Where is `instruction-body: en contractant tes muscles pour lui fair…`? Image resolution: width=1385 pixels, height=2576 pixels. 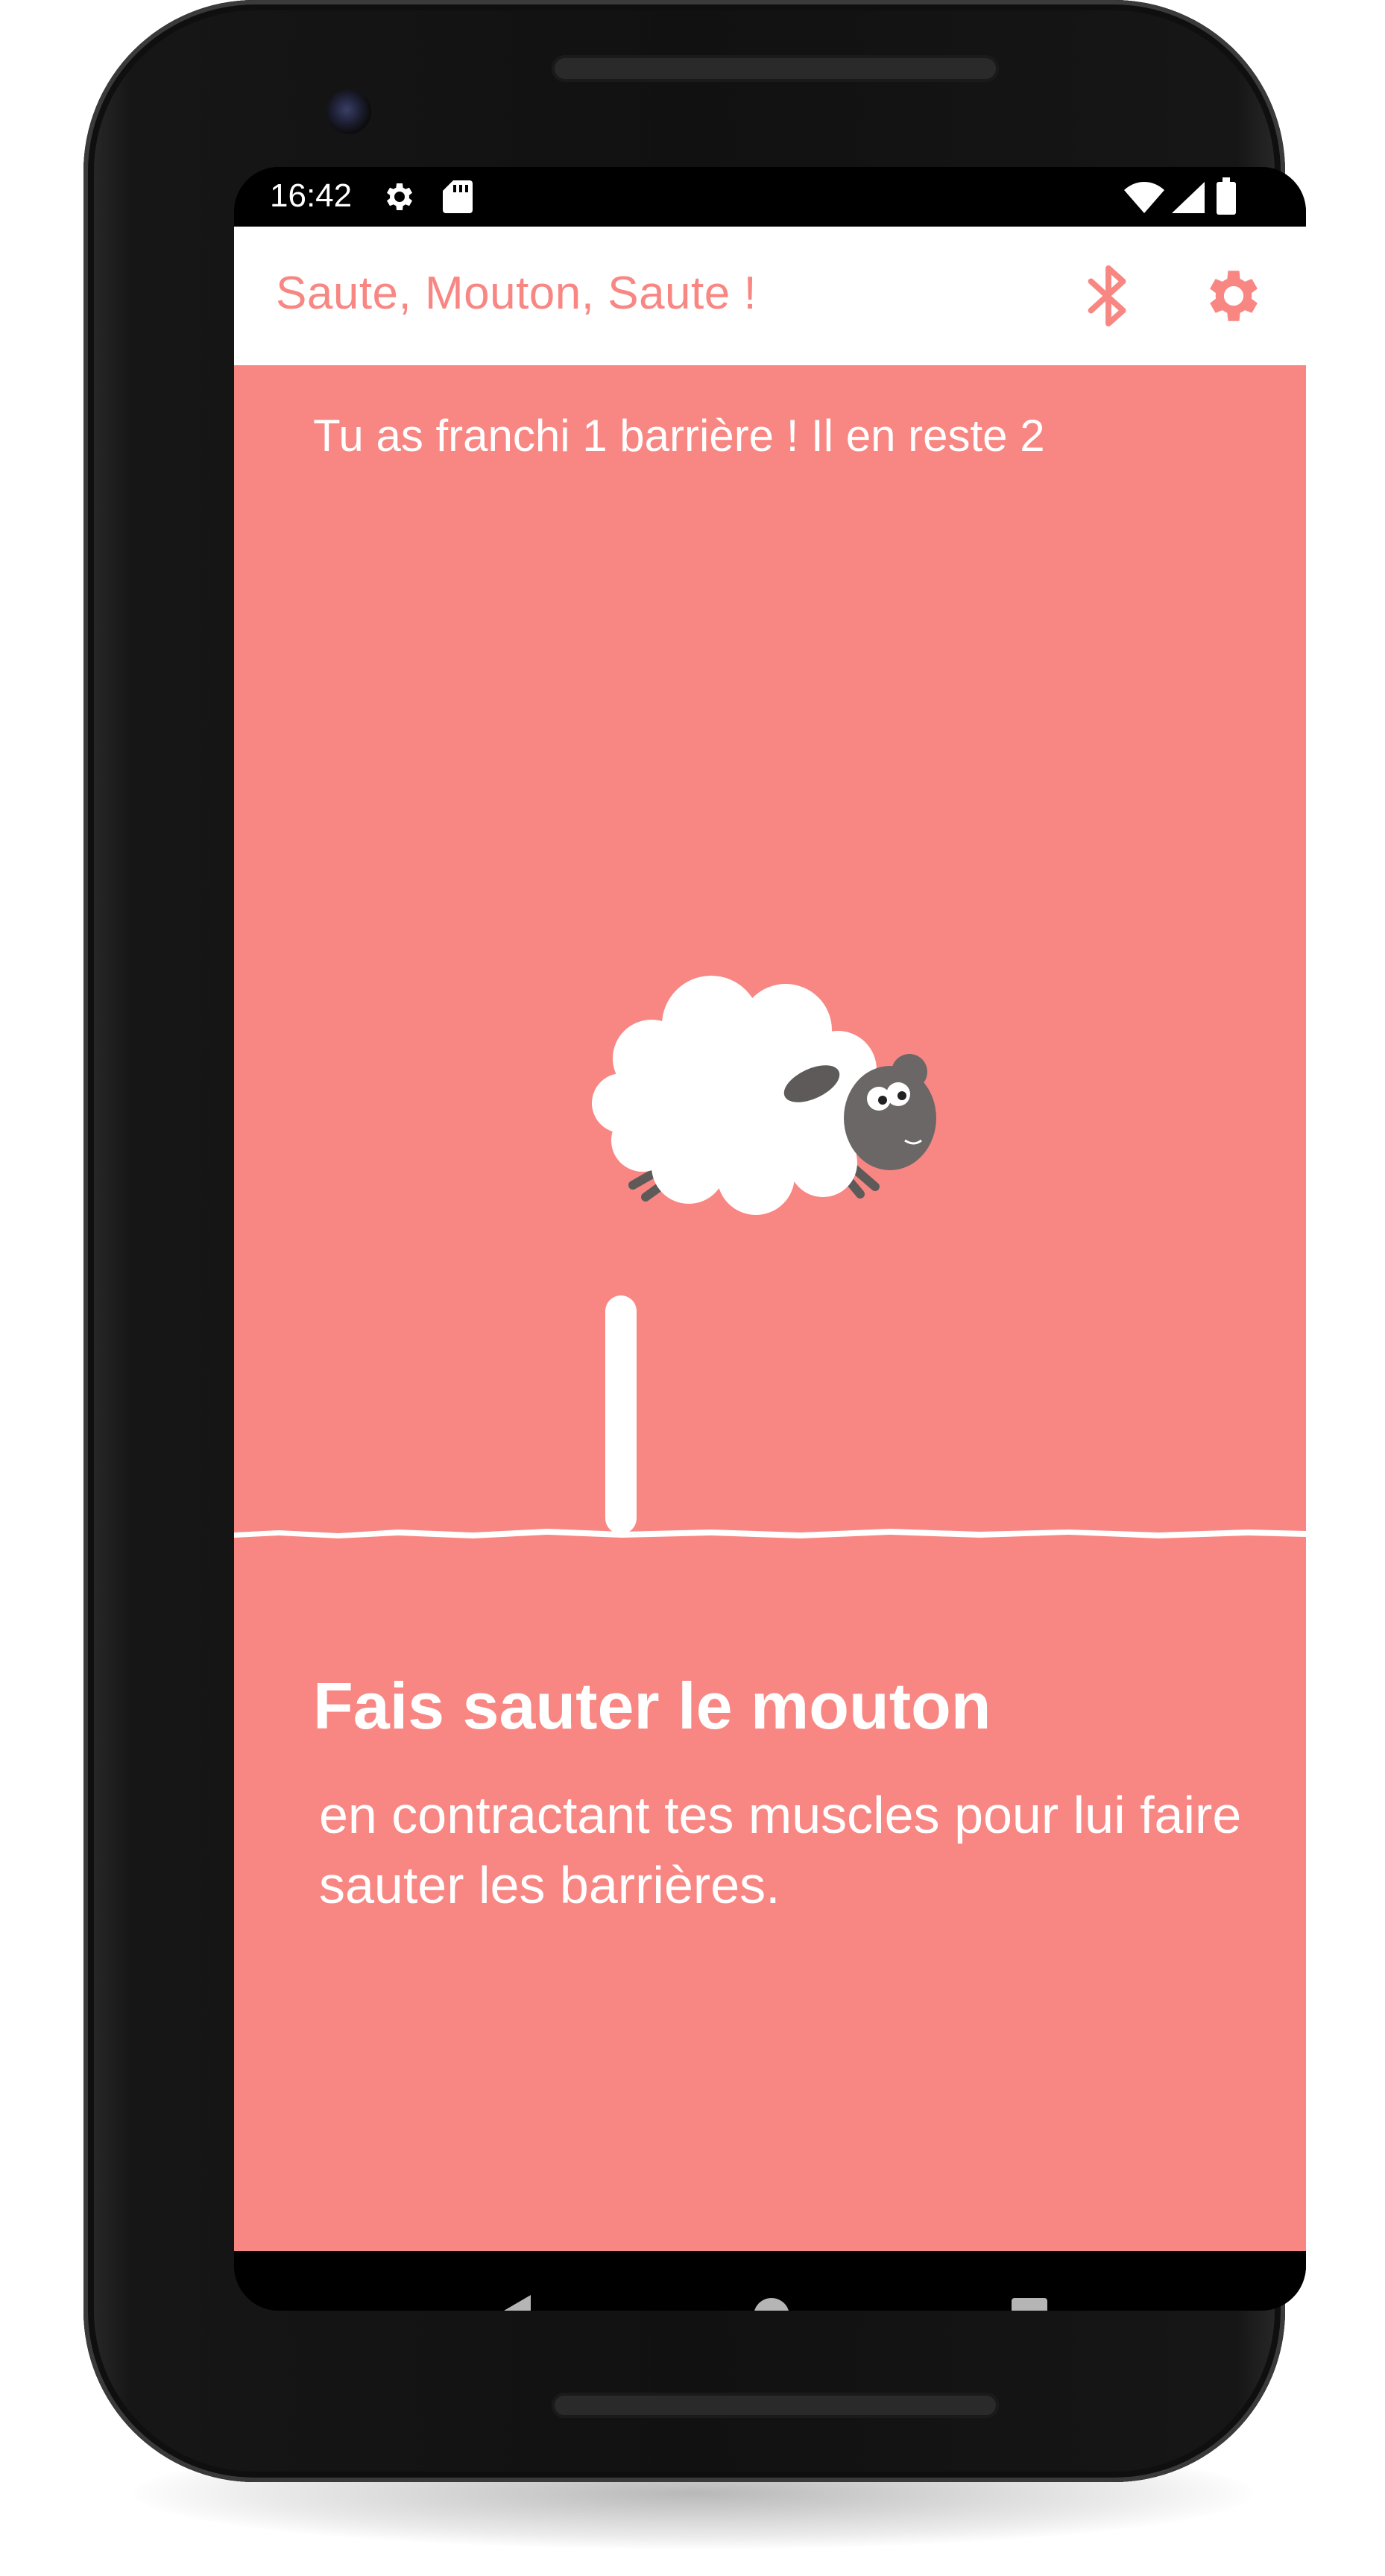 instruction-body: en contractant tes muscles pour lui fair… is located at coordinates (781, 1850).